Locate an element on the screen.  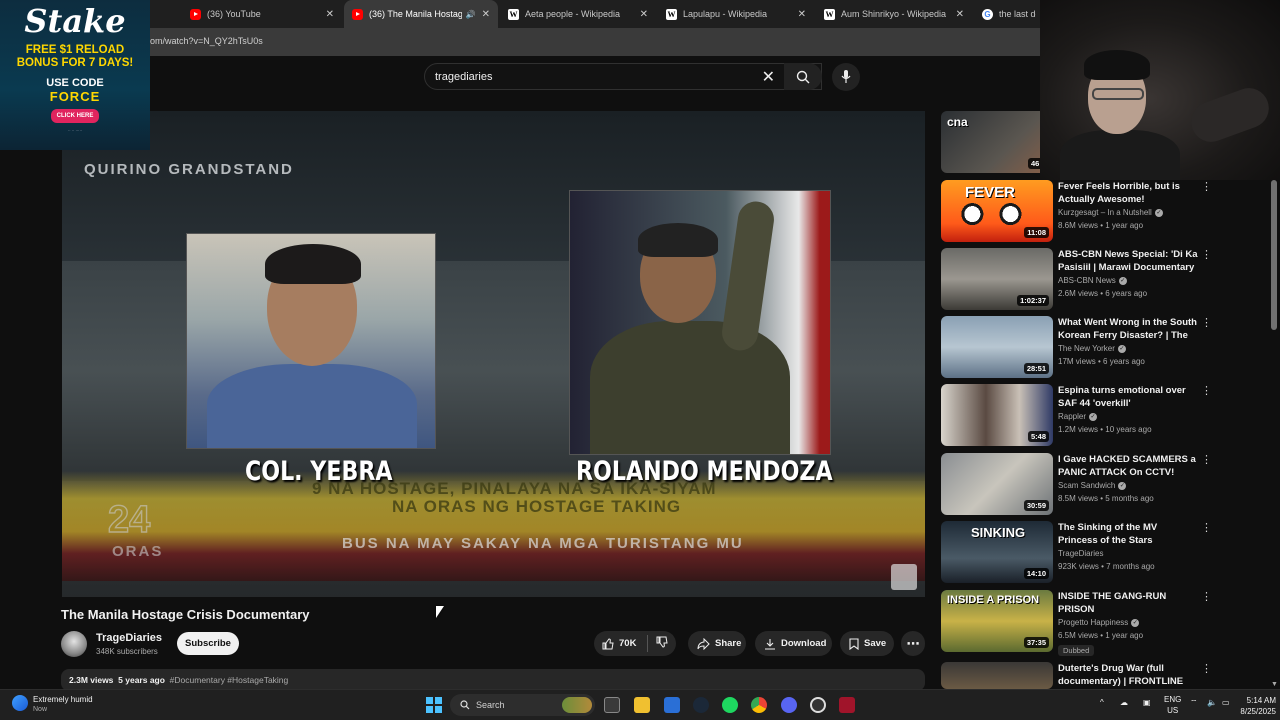
hashtags: #Documentary #HostageTaking is located at coordinates (229, 680).